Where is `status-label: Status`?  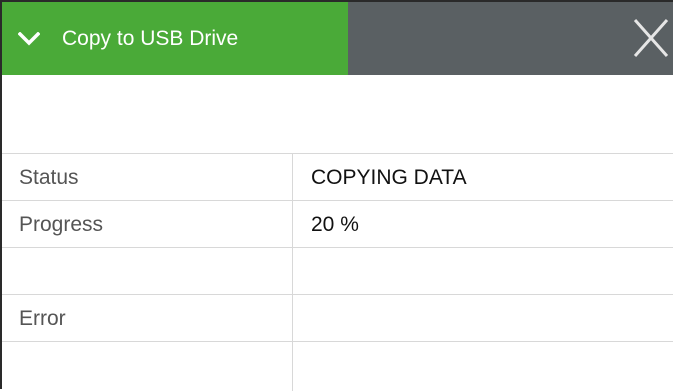
status-label: Status is located at coordinates (49, 177).